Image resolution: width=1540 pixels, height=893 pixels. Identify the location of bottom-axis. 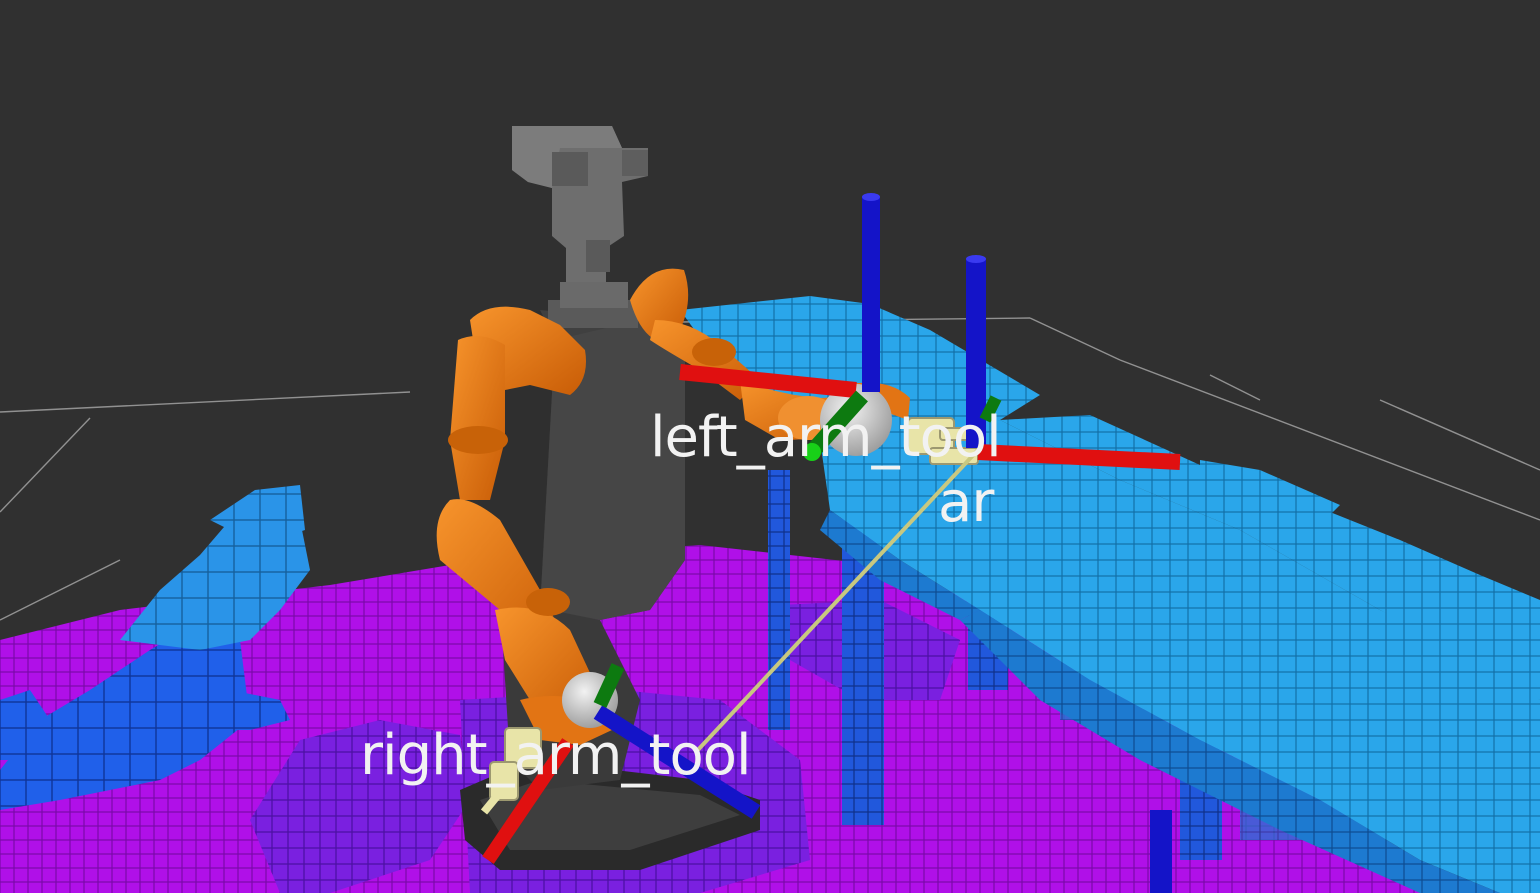
(1161, 851).